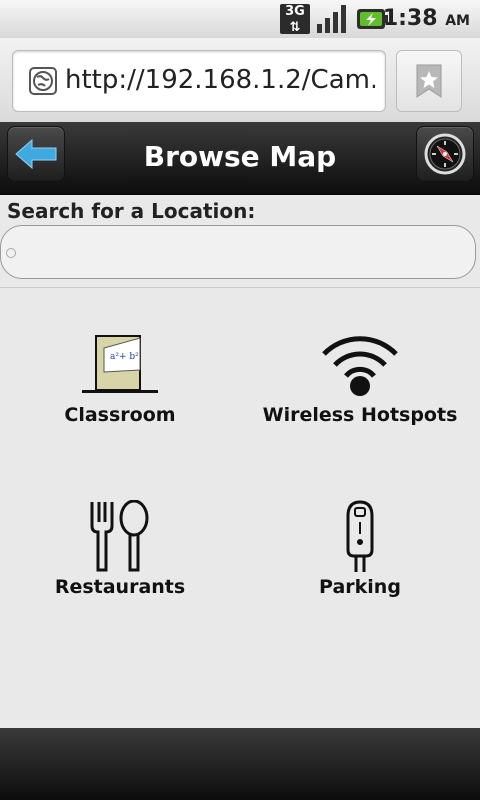 The width and height of the screenshot is (480, 800). I want to click on category-restaurants: Restaurants, so click(120, 556).